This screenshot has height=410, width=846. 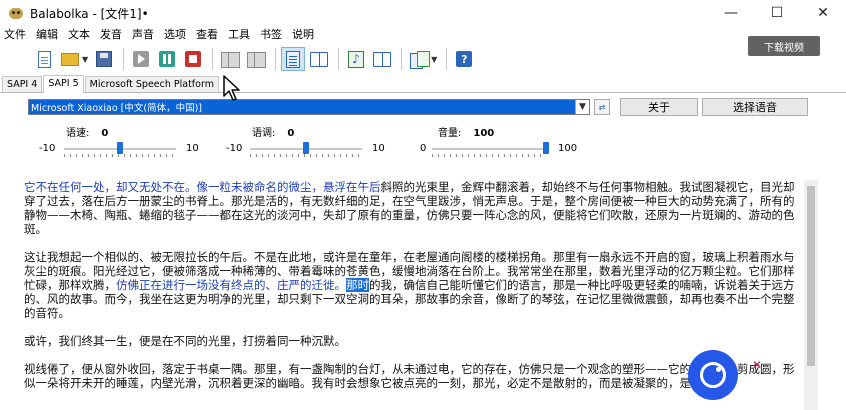 I want to click on download-video-overlay: 下载视频, so click(x=784, y=46).